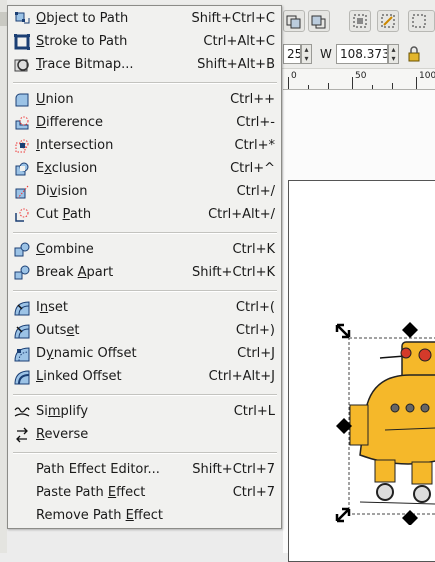  What do you see at coordinates (388, 21) in the screenshot?
I see `transform-icon` at bounding box center [388, 21].